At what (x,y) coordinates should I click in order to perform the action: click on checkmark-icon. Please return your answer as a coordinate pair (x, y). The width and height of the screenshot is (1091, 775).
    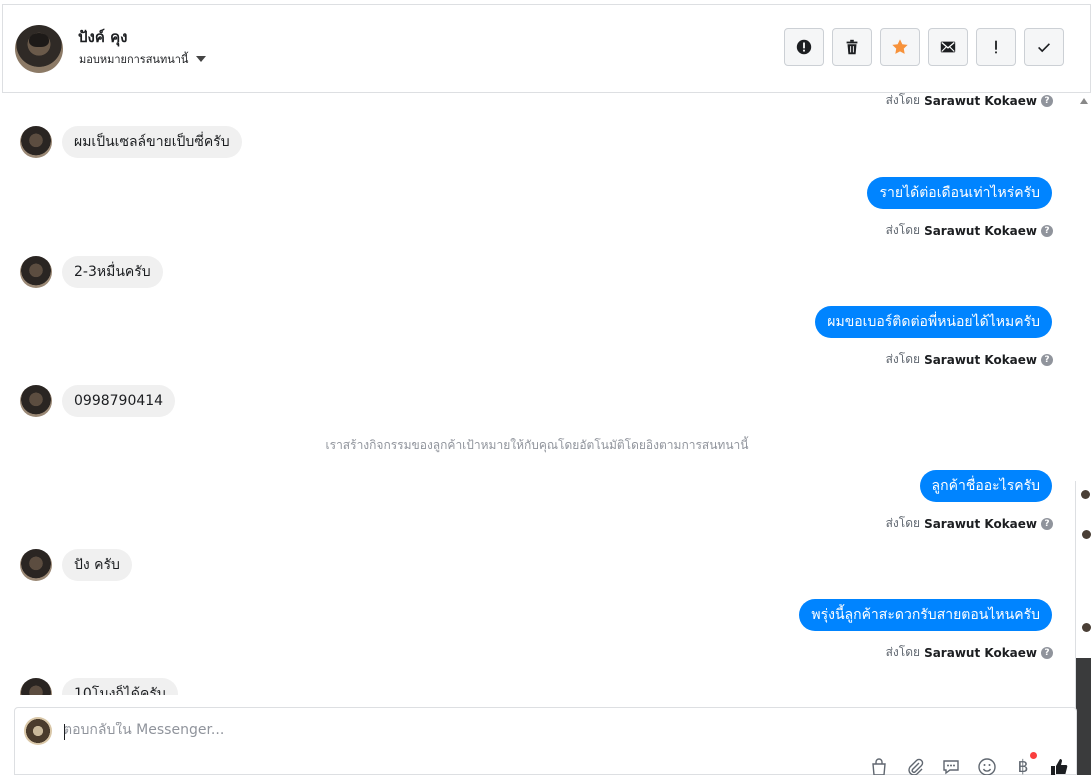
    Looking at the image, I should click on (1044, 48).